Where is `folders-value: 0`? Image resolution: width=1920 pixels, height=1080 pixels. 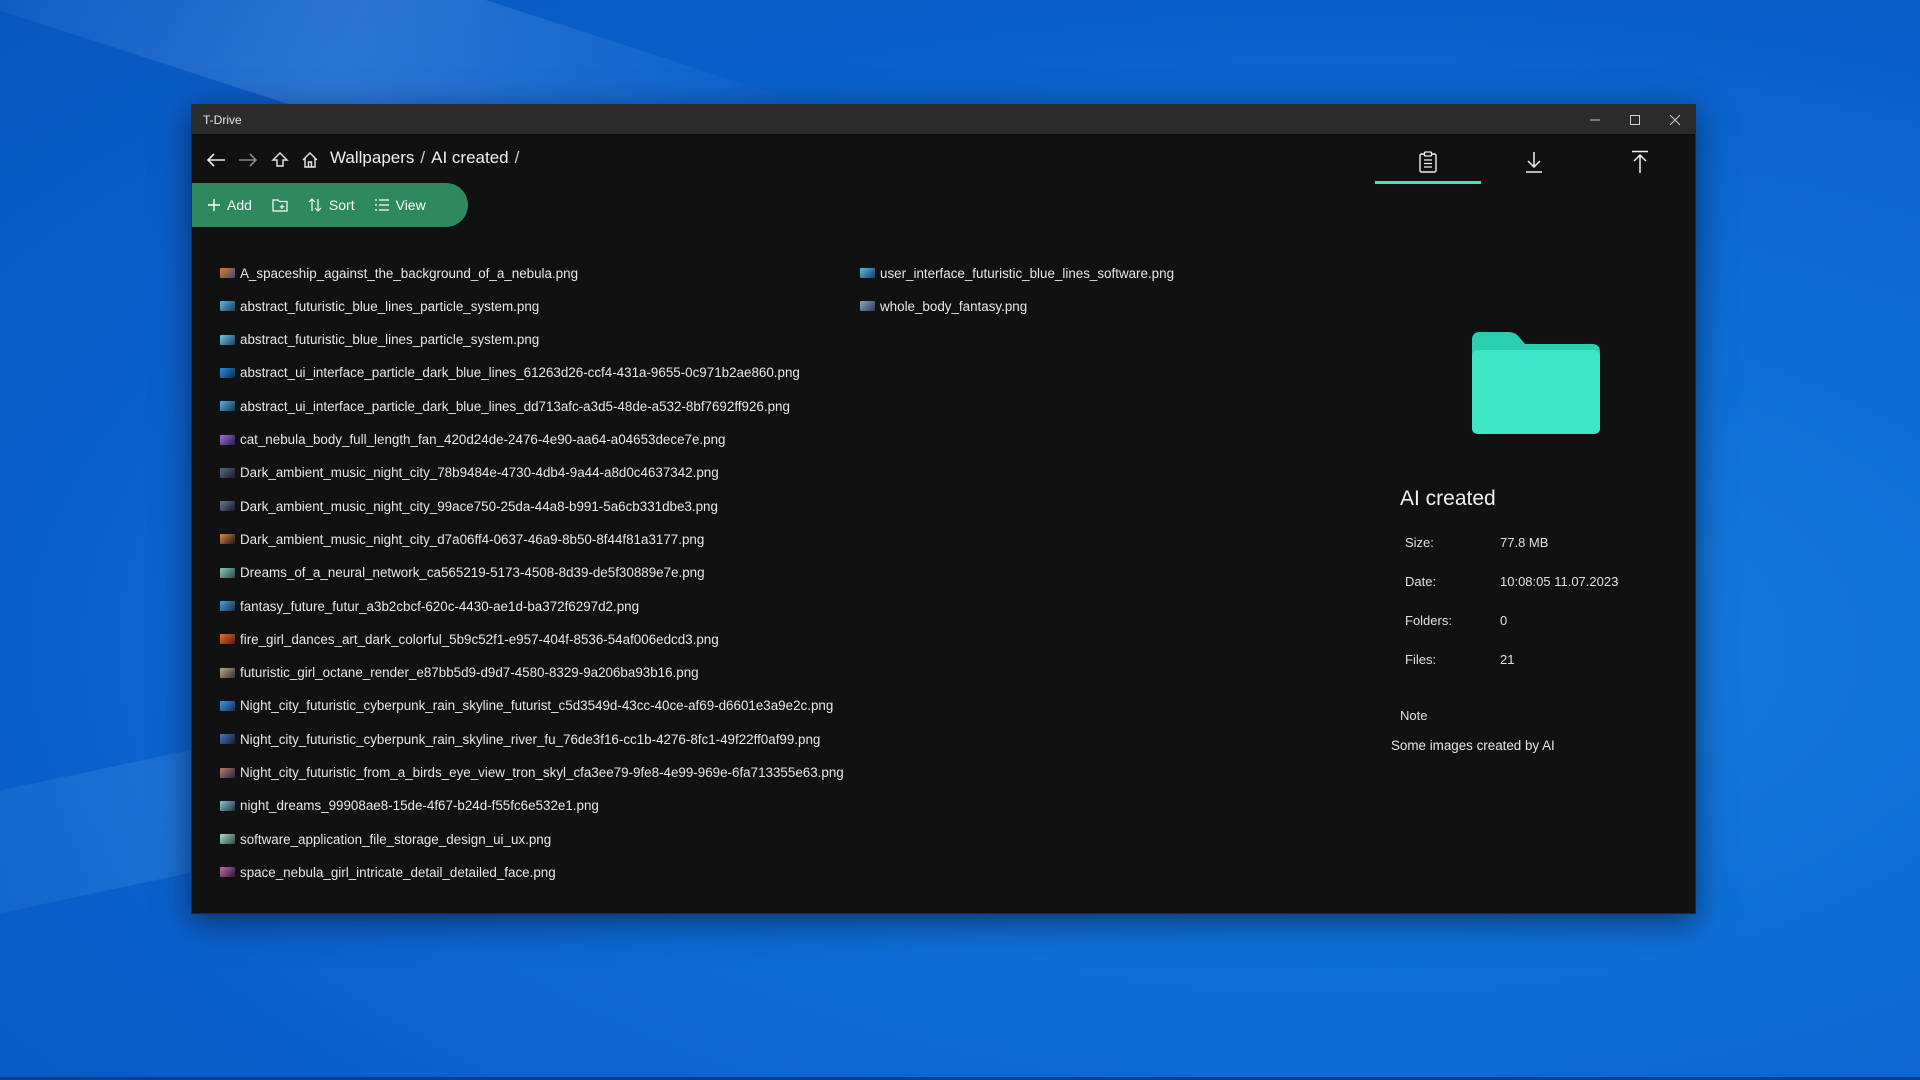 folders-value: 0 is located at coordinates (1504, 620).